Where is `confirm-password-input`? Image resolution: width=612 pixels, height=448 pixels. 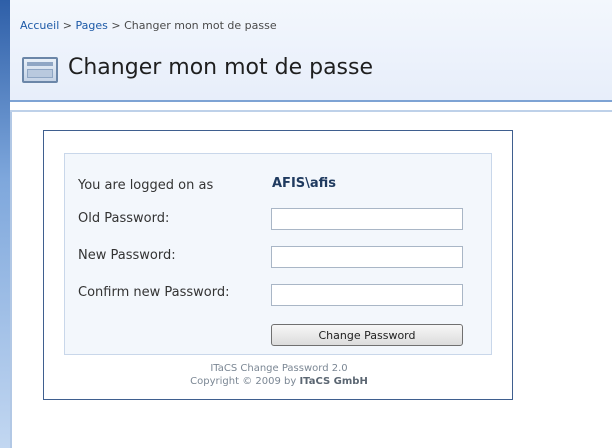
confirm-password-input is located at coordinates (367, 295).